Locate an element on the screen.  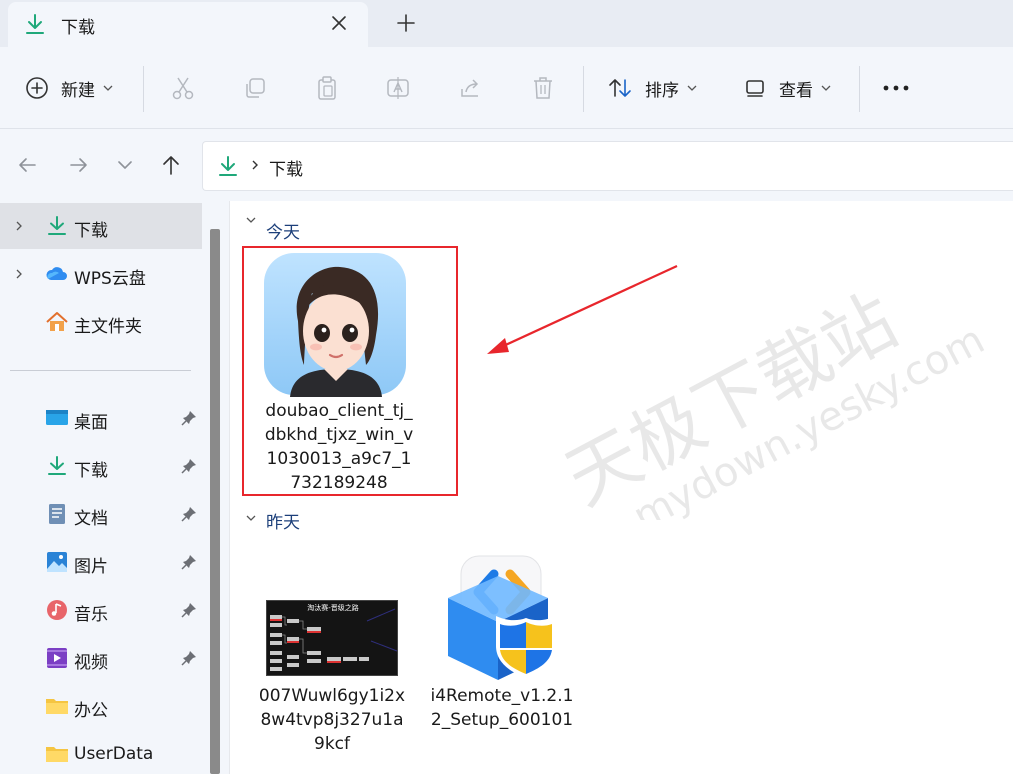
home-icon is located at coordinates (57, 321).